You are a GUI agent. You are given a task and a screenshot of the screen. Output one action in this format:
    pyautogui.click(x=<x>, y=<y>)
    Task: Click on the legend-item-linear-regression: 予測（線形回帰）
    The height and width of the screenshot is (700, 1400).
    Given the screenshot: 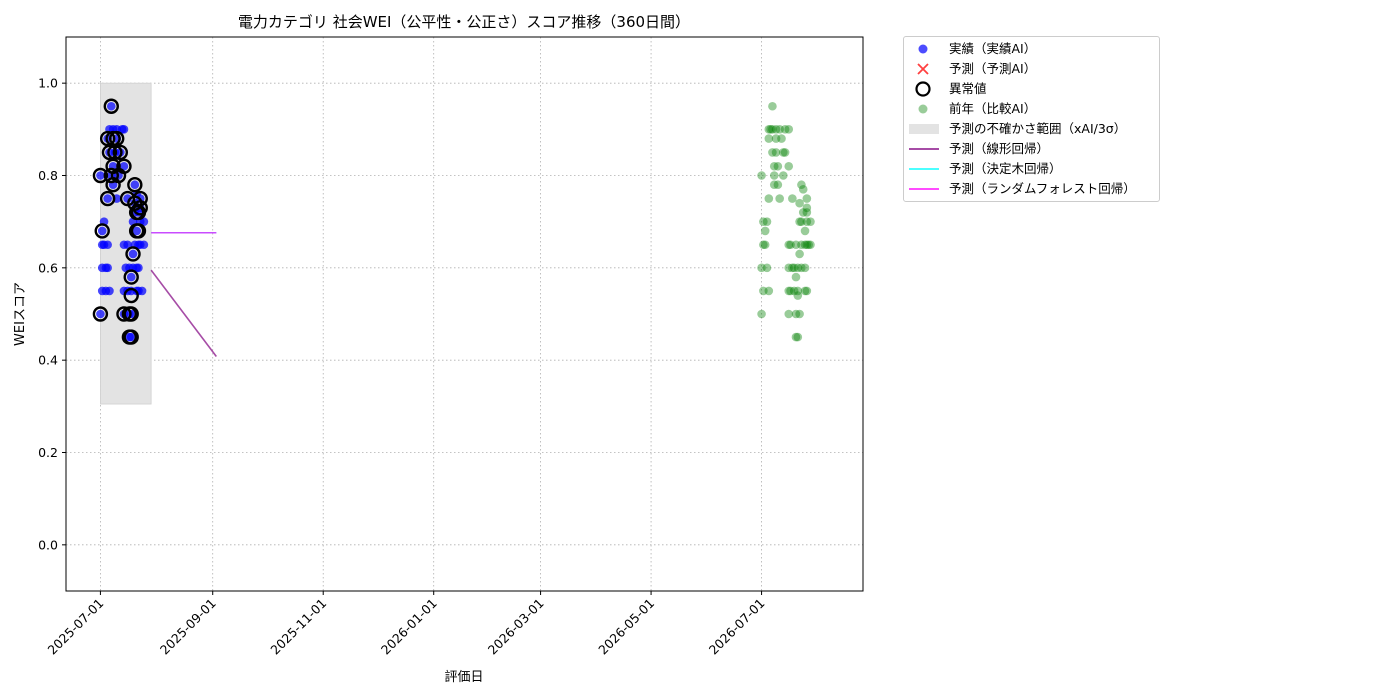 What is the action you would take?
    pyautogui.click(x=1031, y=149)
    